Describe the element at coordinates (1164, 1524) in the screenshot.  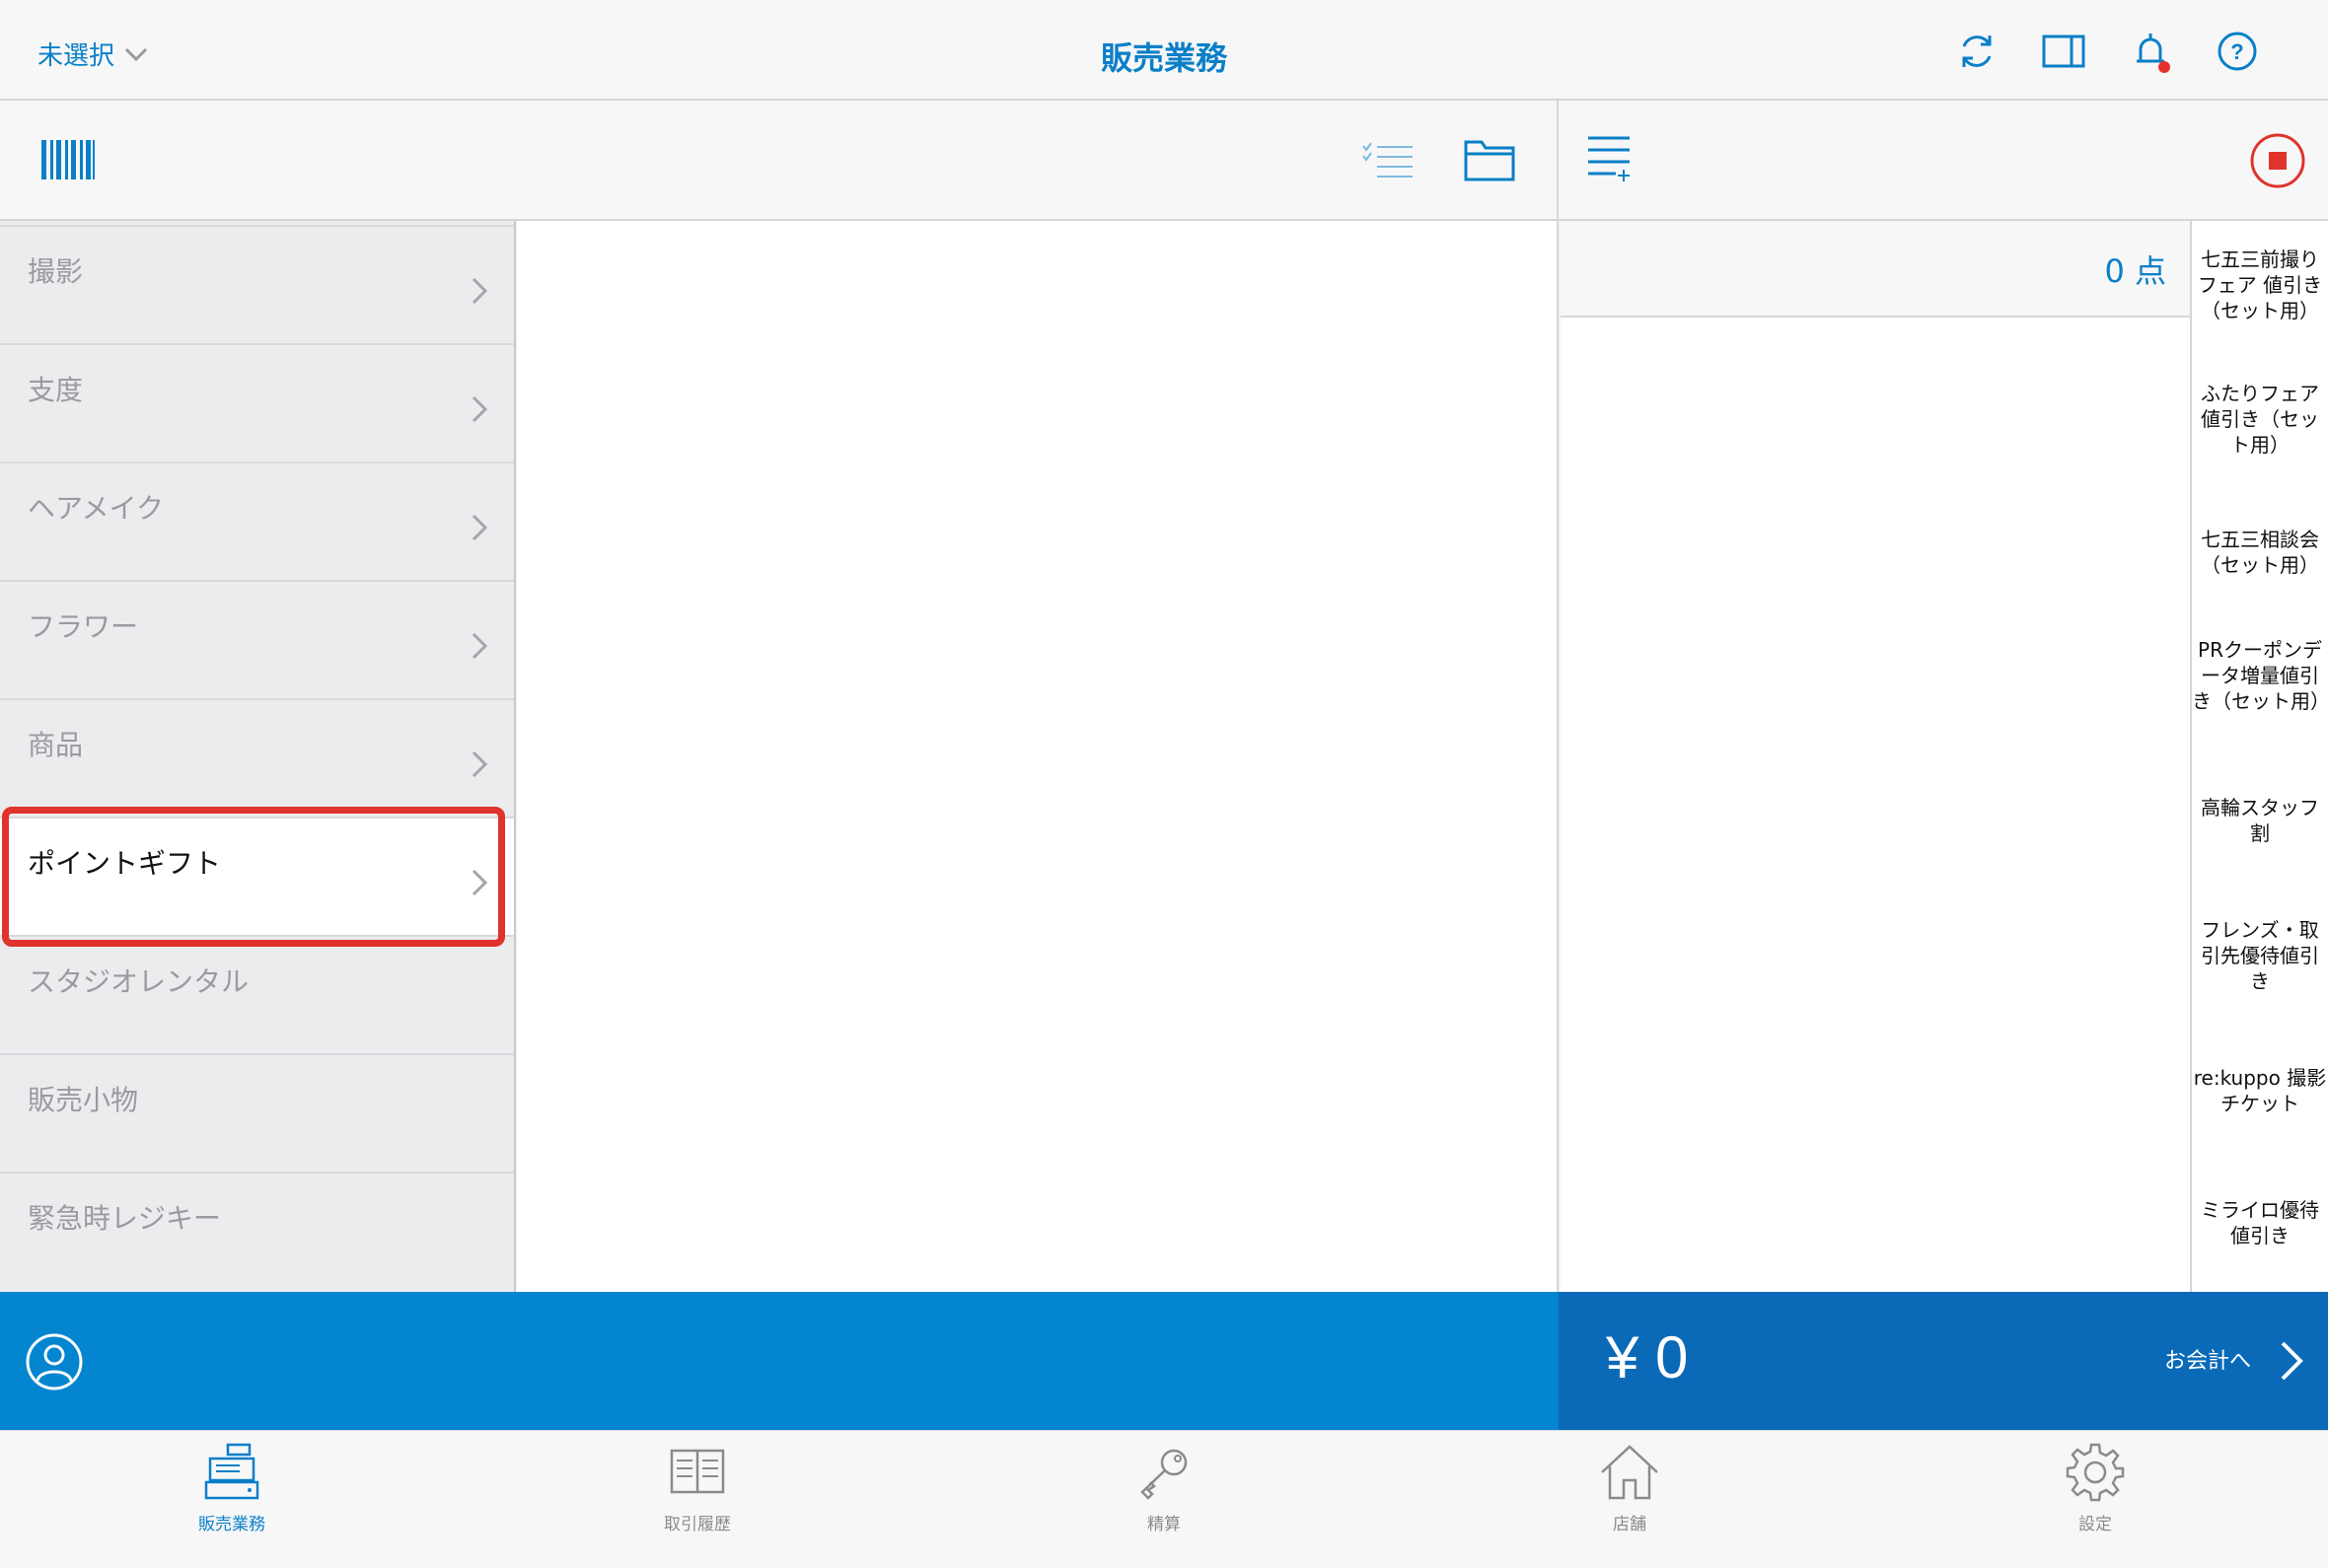
I see `tab-label: 精算` at that location.